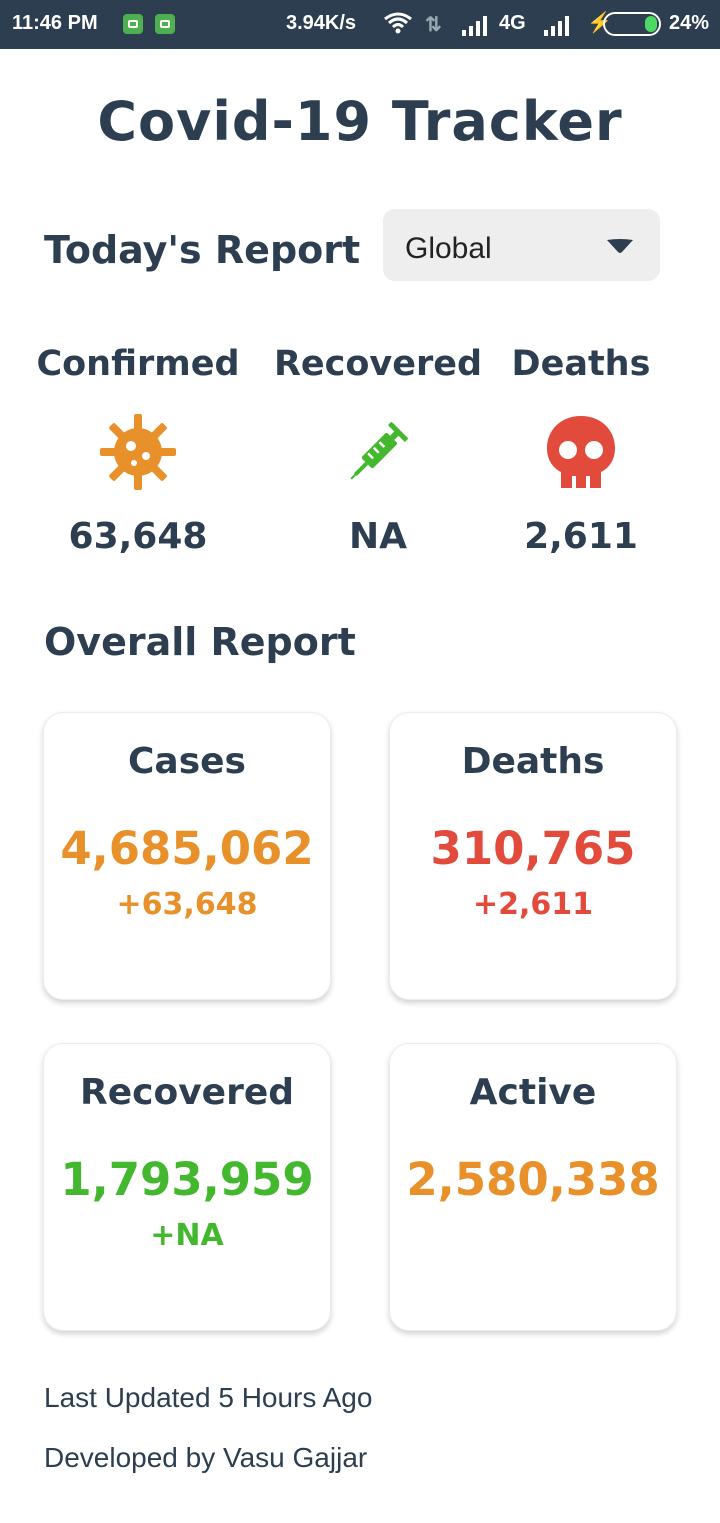  I want to click on battery-percent: 24%, so click(689, 23).